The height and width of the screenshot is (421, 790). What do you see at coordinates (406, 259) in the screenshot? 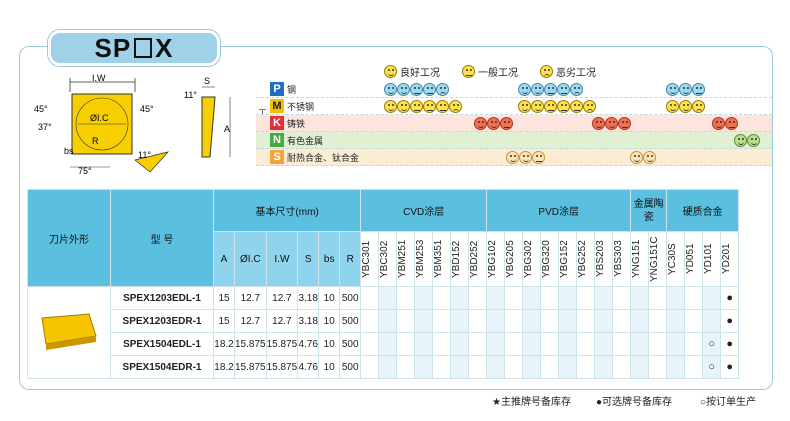
I see `col-grade-ybm251: YBM251` at bounding box center [406, 259].